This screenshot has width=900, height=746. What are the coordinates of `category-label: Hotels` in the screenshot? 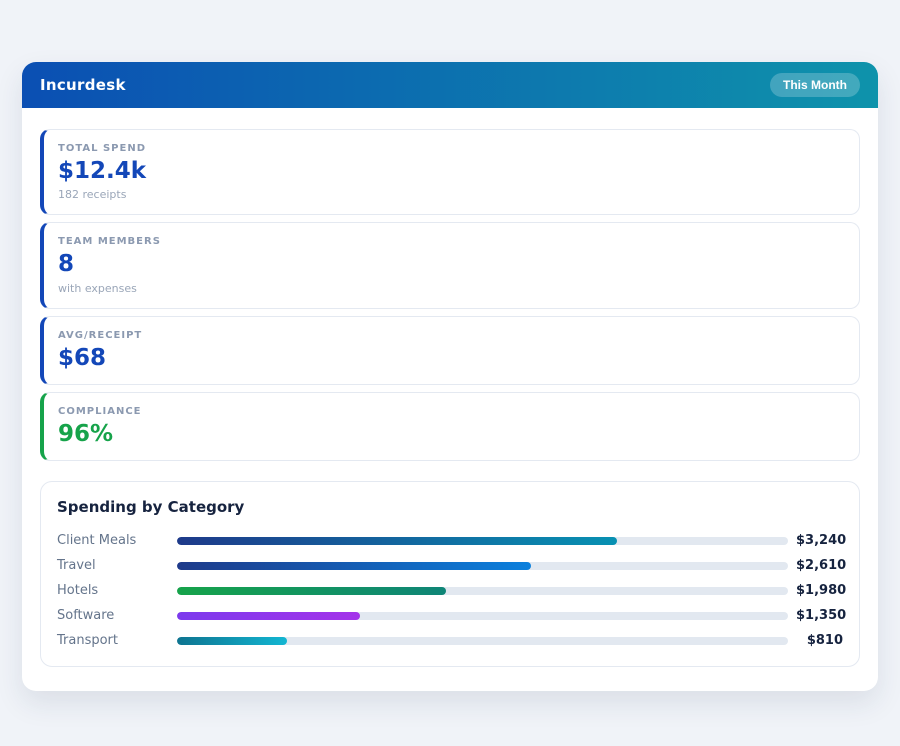 It's located at (78, 591).